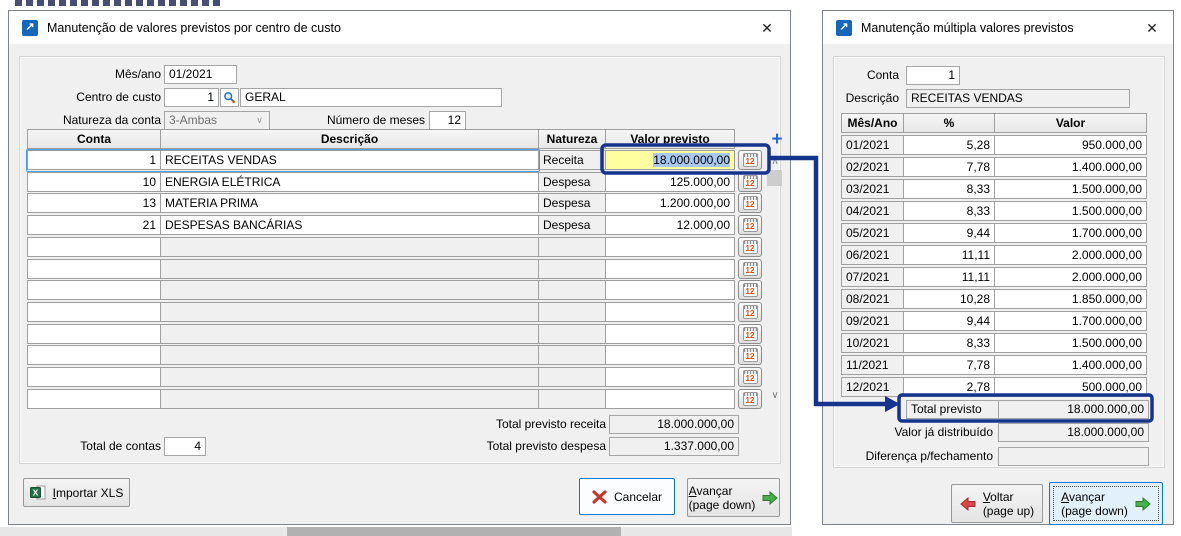 The height and width of the screenshot is (536, 1181). What do you see at coordinates (349, 225) in the screenshot?
I see `descricao-cell: DESPESAS BANCÁRIAS` at bounding box center [349, 225].